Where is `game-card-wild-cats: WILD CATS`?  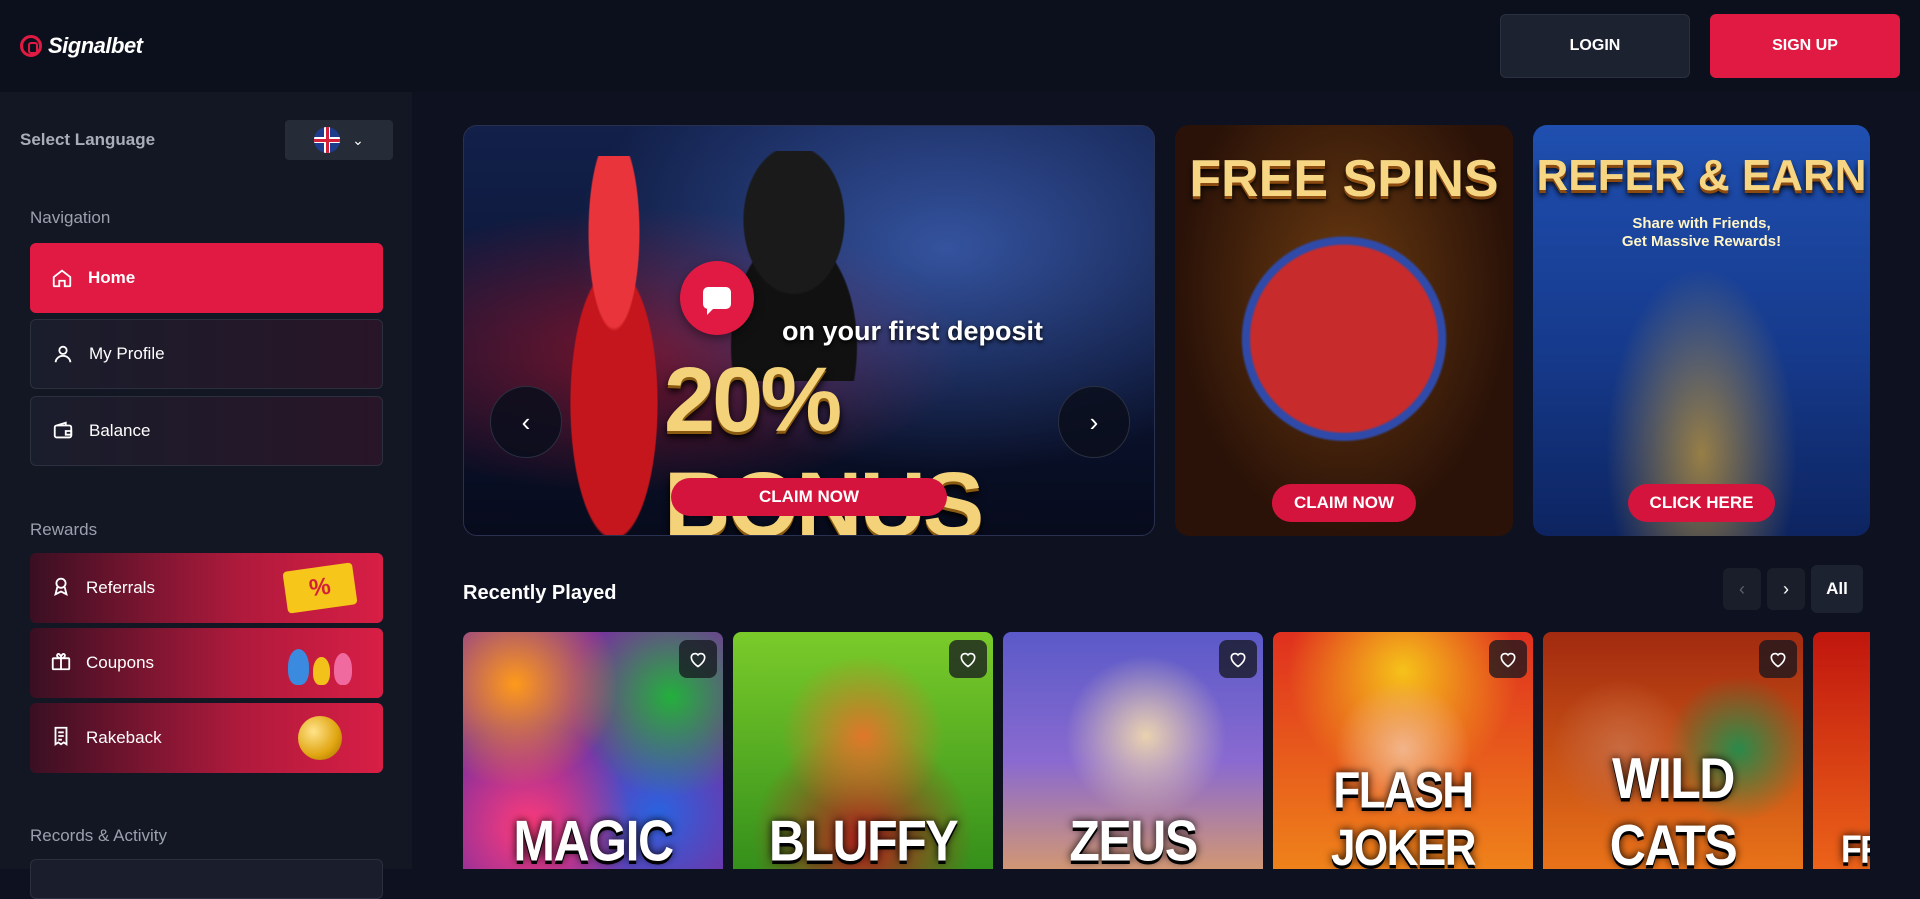 game-card-wild-cats: WILD CATS is located at coordinates (1673, 750).